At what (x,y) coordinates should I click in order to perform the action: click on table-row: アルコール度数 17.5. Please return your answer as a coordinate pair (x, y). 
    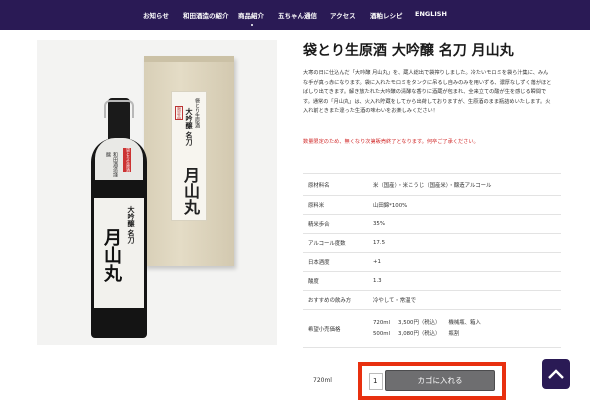
    Looking at the image, I should click on (432, 243).